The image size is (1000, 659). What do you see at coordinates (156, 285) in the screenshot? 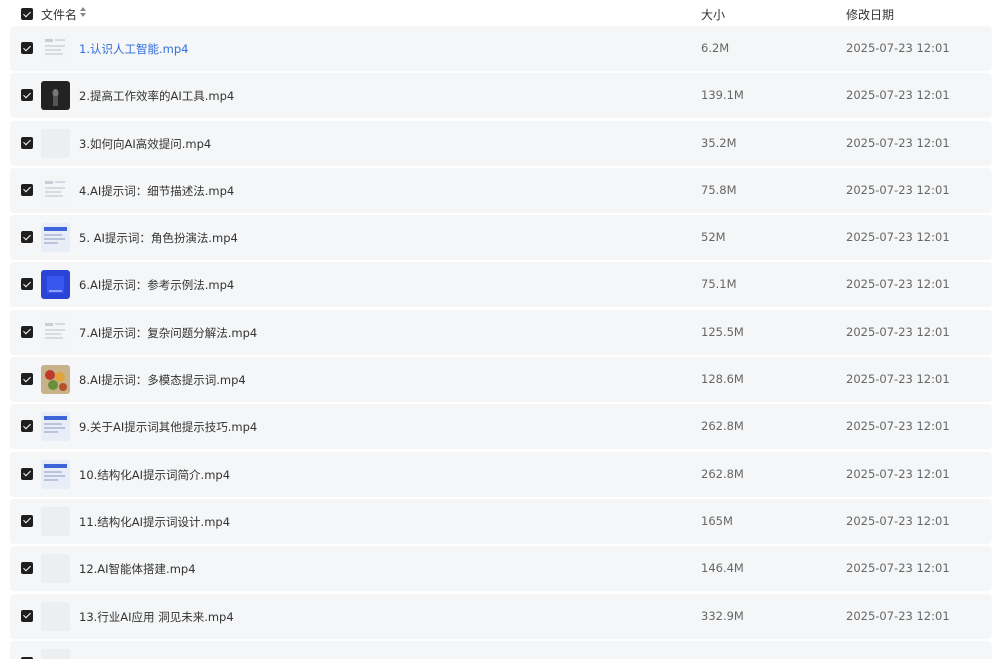
I see `file-name: 6.AI提示词：参考示例法.mp4` at bounding box center [156, 285].